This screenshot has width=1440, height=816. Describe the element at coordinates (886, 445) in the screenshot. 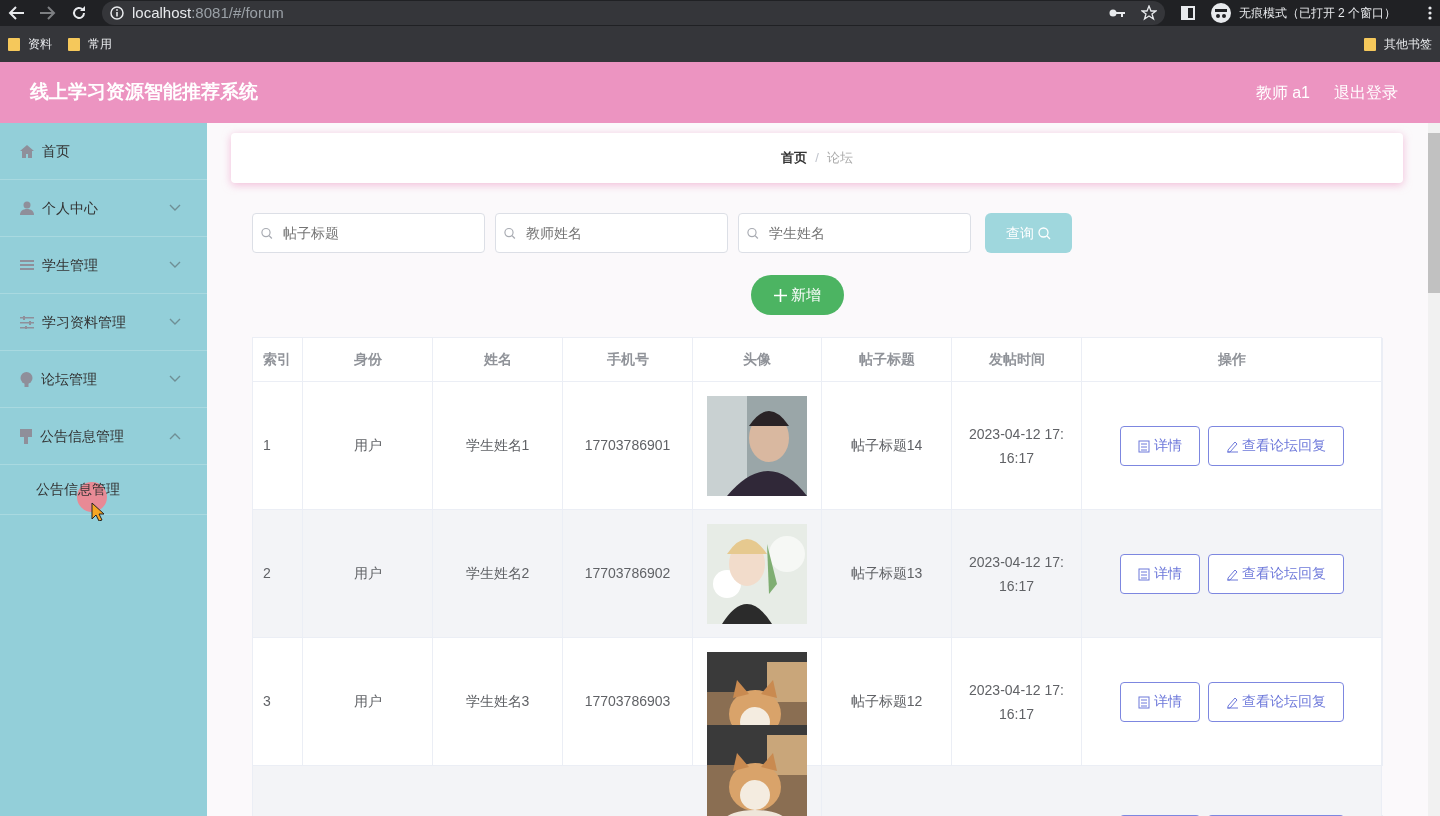

I see `table-cell-text: 帖子标题14` at that location.